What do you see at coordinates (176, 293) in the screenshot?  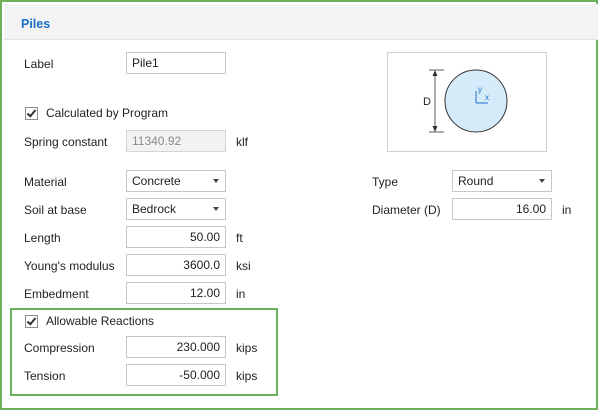 I see `embedment-input: 12.00` at bounding box center [176, 293].